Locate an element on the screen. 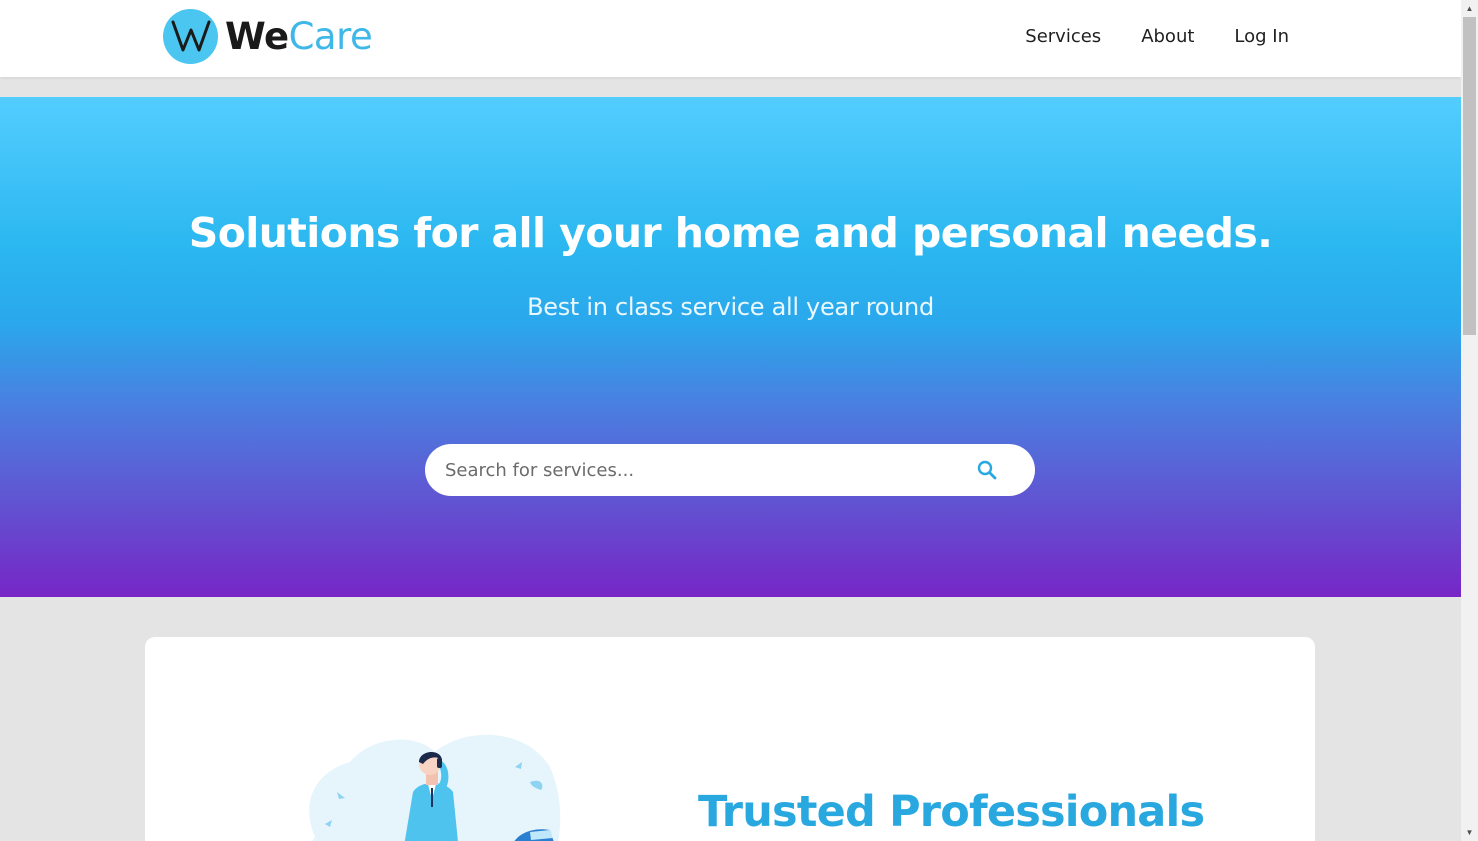 Image resolution: width=1478 pixels, height=841 pixels. scroll-up-icon: ▲ is located at coordinates (1469, 8).